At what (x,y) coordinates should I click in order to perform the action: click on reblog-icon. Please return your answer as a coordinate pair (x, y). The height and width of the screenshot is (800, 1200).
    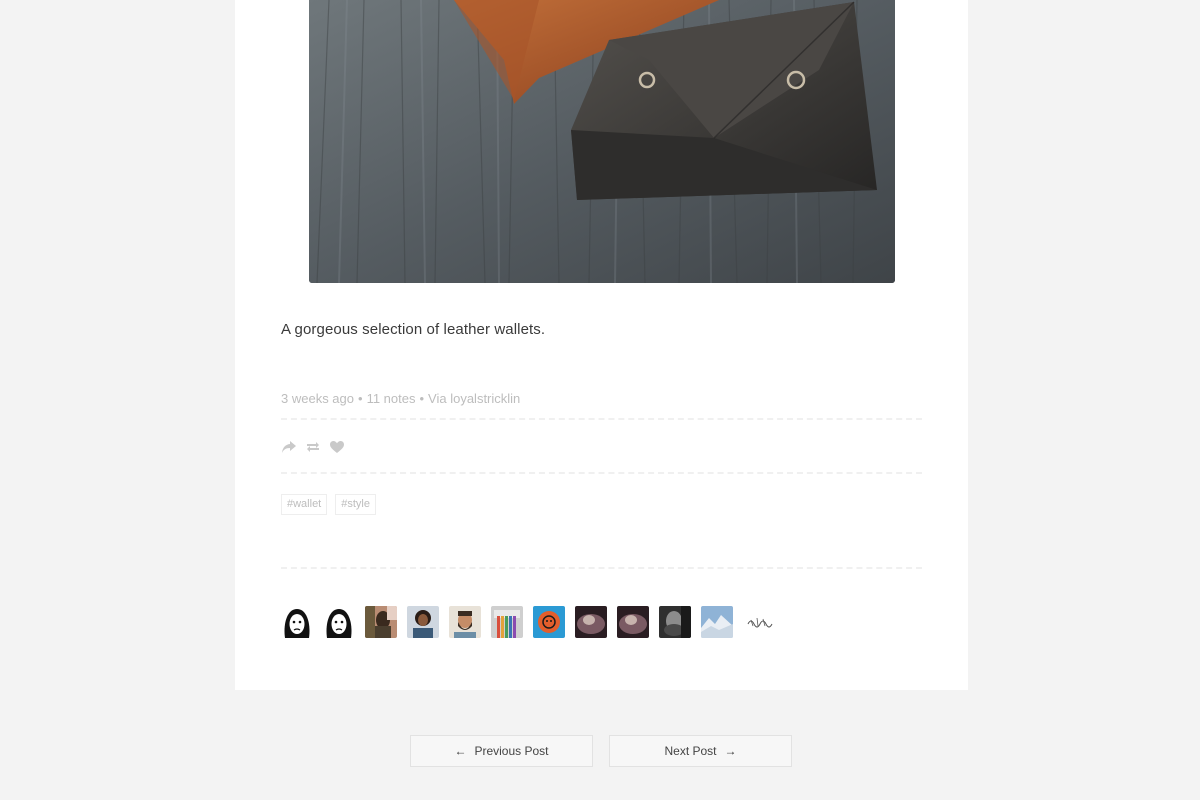
    Looking at the image, I should click on (313, 447).